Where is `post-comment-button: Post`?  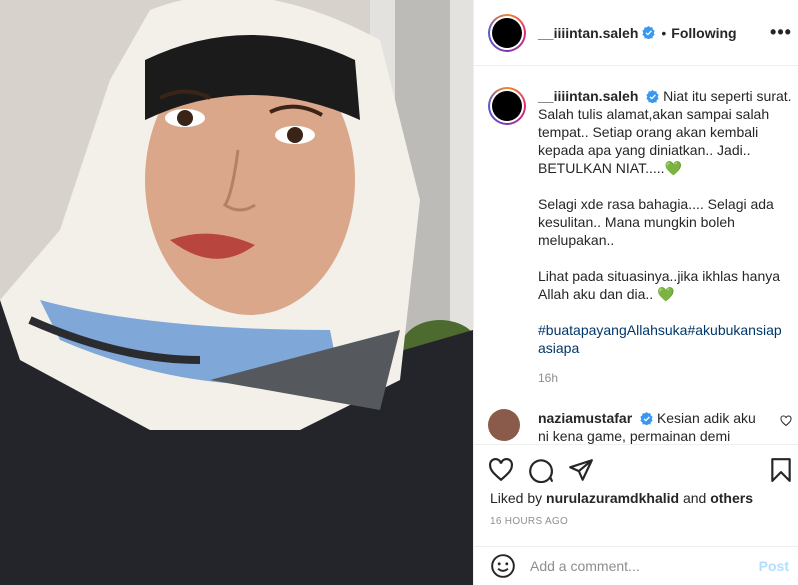
post-comment-button: Post is located at coordinates (774, 566).